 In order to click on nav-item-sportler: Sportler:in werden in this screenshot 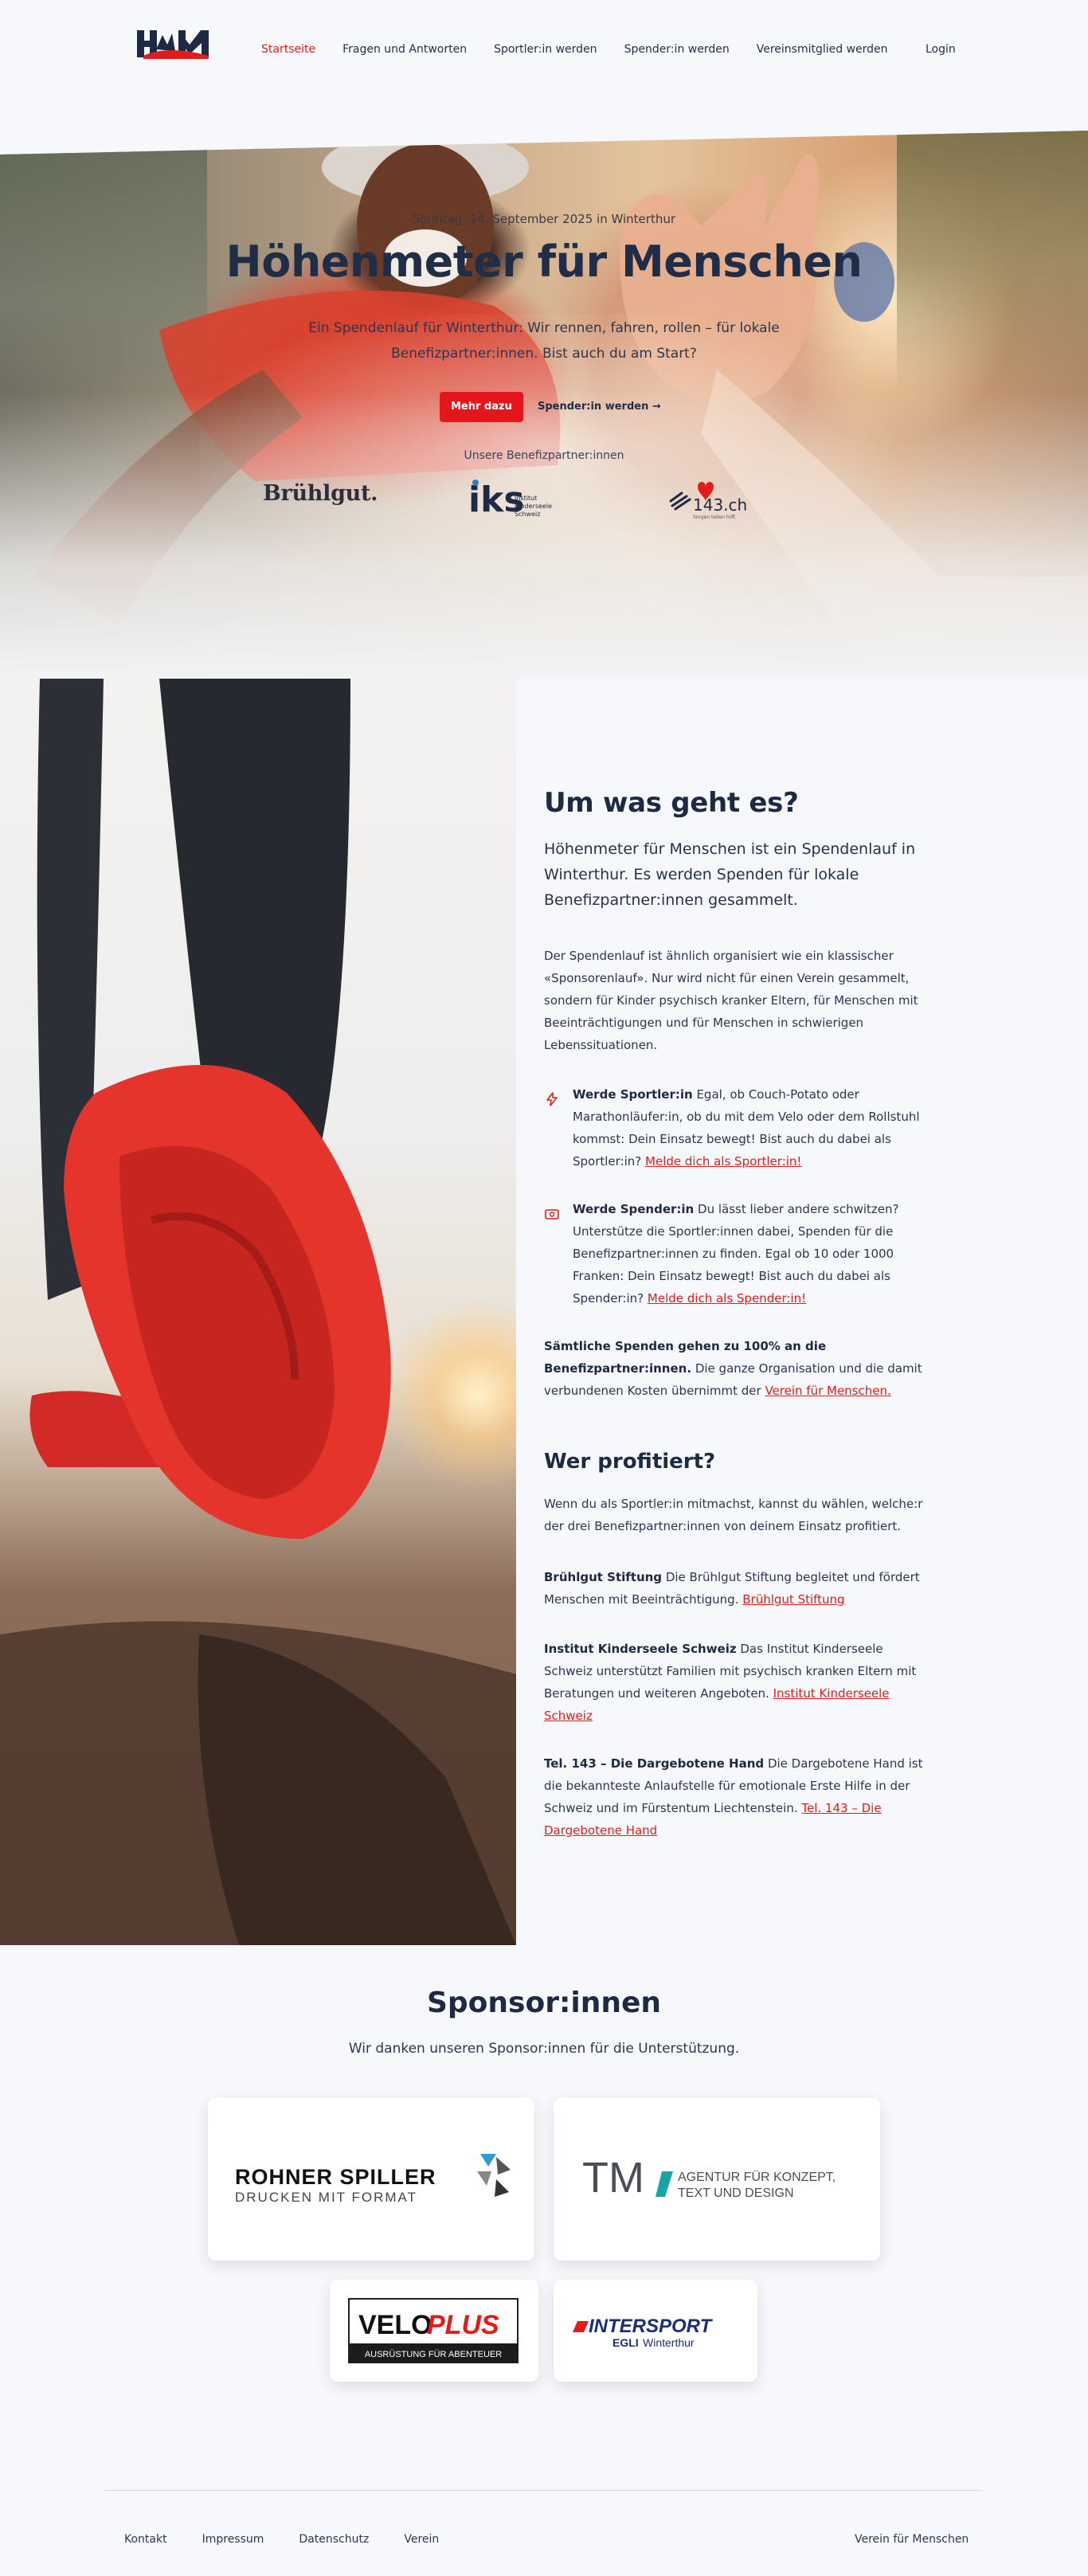, I will do `click(545, 49)`.